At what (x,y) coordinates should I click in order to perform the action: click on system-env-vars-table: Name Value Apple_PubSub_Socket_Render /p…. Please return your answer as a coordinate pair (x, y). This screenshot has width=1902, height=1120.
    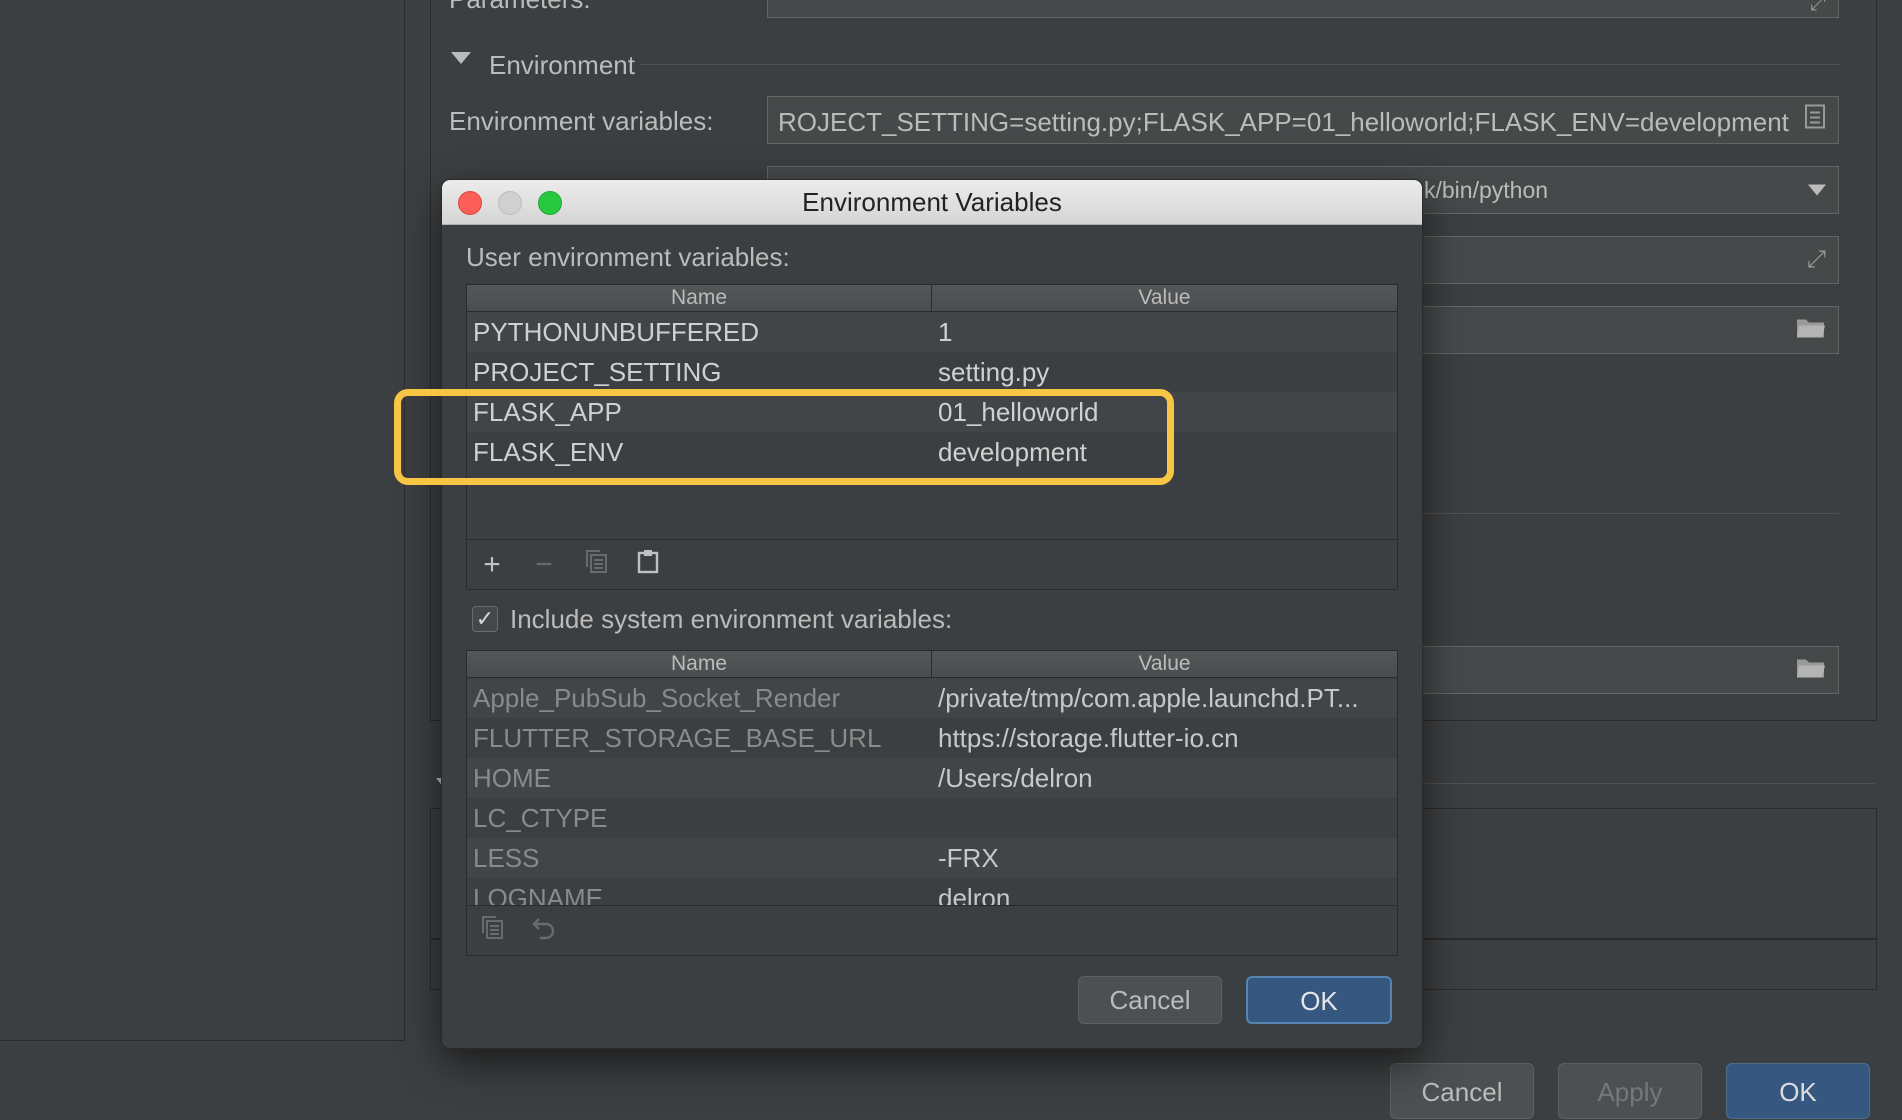
    Looking at the image, I should click on (932, 803).